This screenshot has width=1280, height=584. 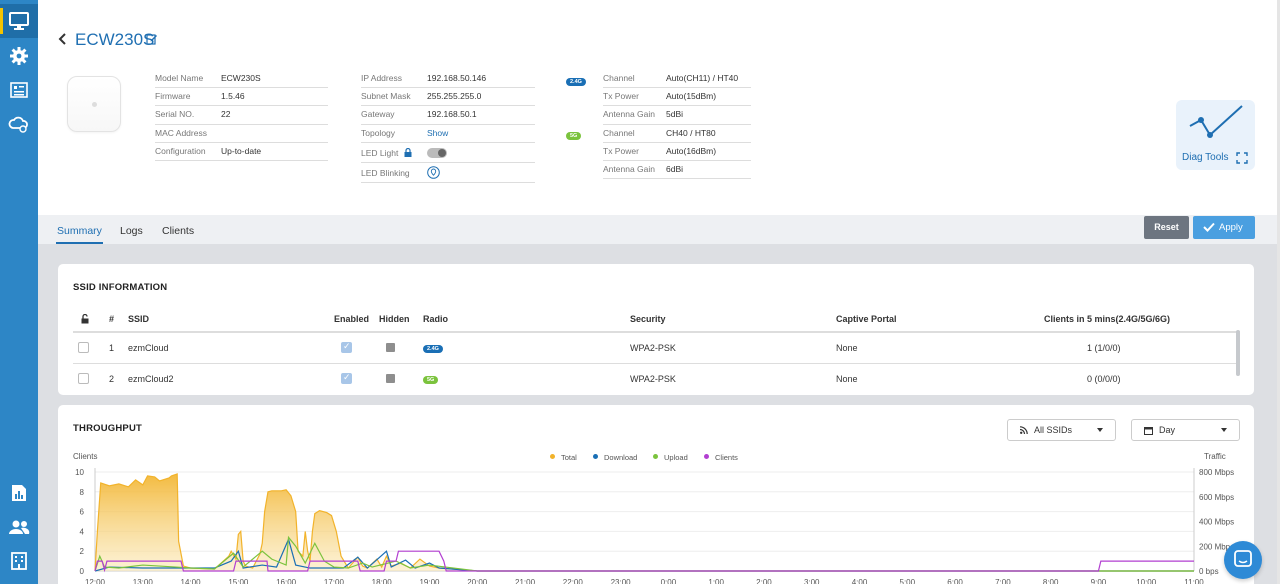 I want to click on x-tick-label: 18:00, so click(x=382, y=581).